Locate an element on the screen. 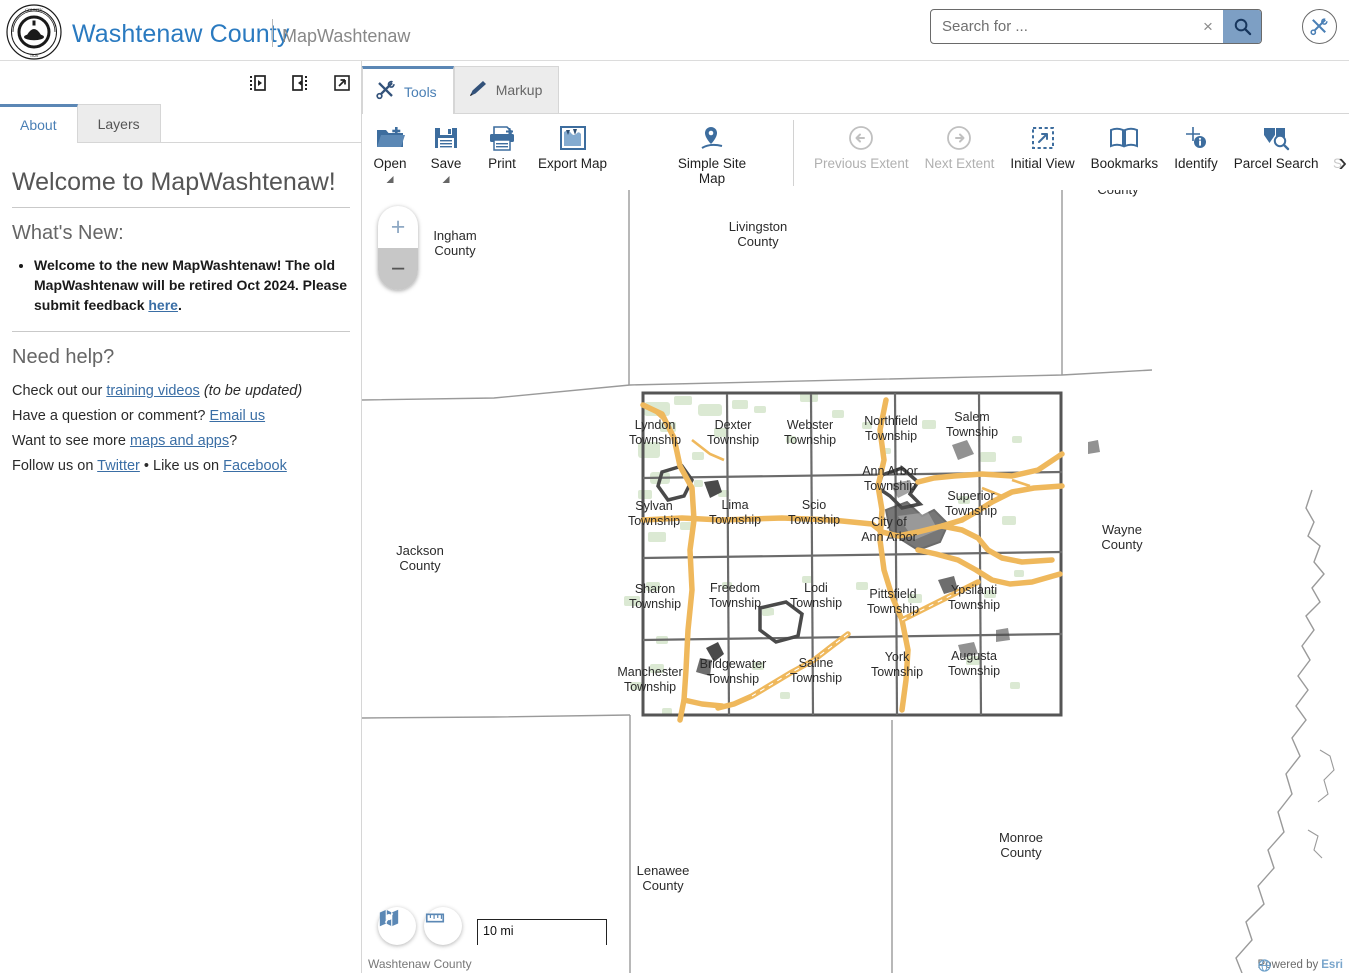 The width and height of the screenshot is (1349, 973). tools-icon is located at coordinates (386, 91).